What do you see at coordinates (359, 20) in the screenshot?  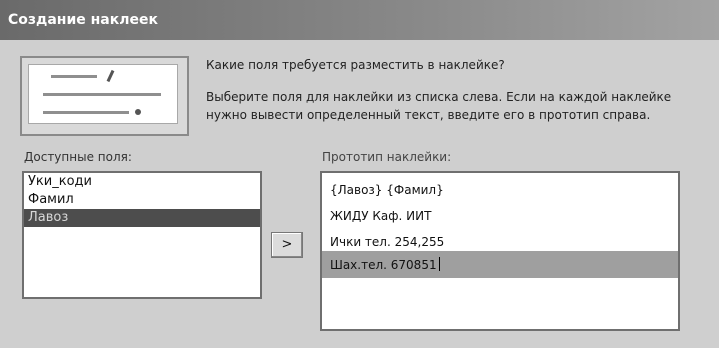 I see `title-bar: Создание наклеек` at bounding box center [359, 20].